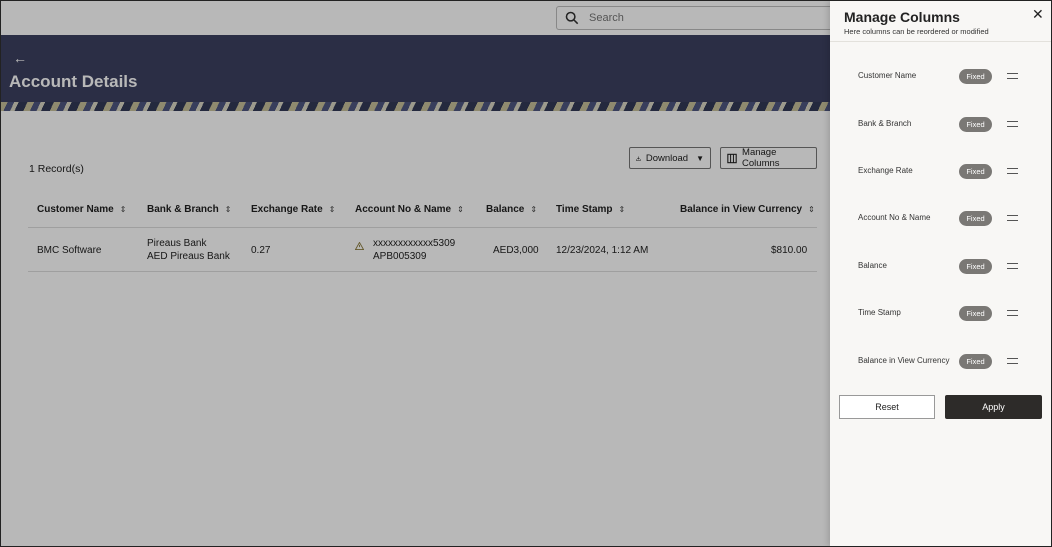 This screenshot has width=1052, height=547. I want to click on close-icon: ✕, so click(1038, 14).